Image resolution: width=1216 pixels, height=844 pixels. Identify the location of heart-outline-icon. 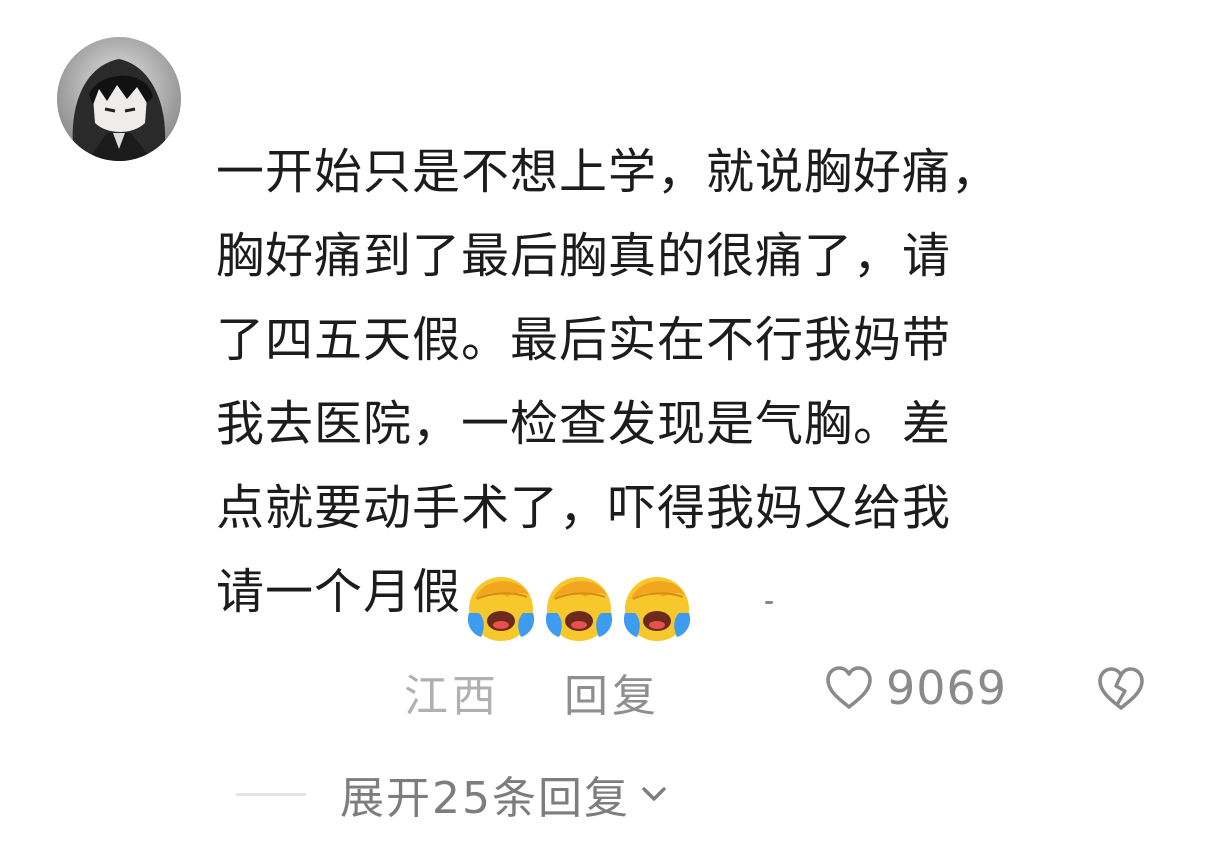
(849, 687).